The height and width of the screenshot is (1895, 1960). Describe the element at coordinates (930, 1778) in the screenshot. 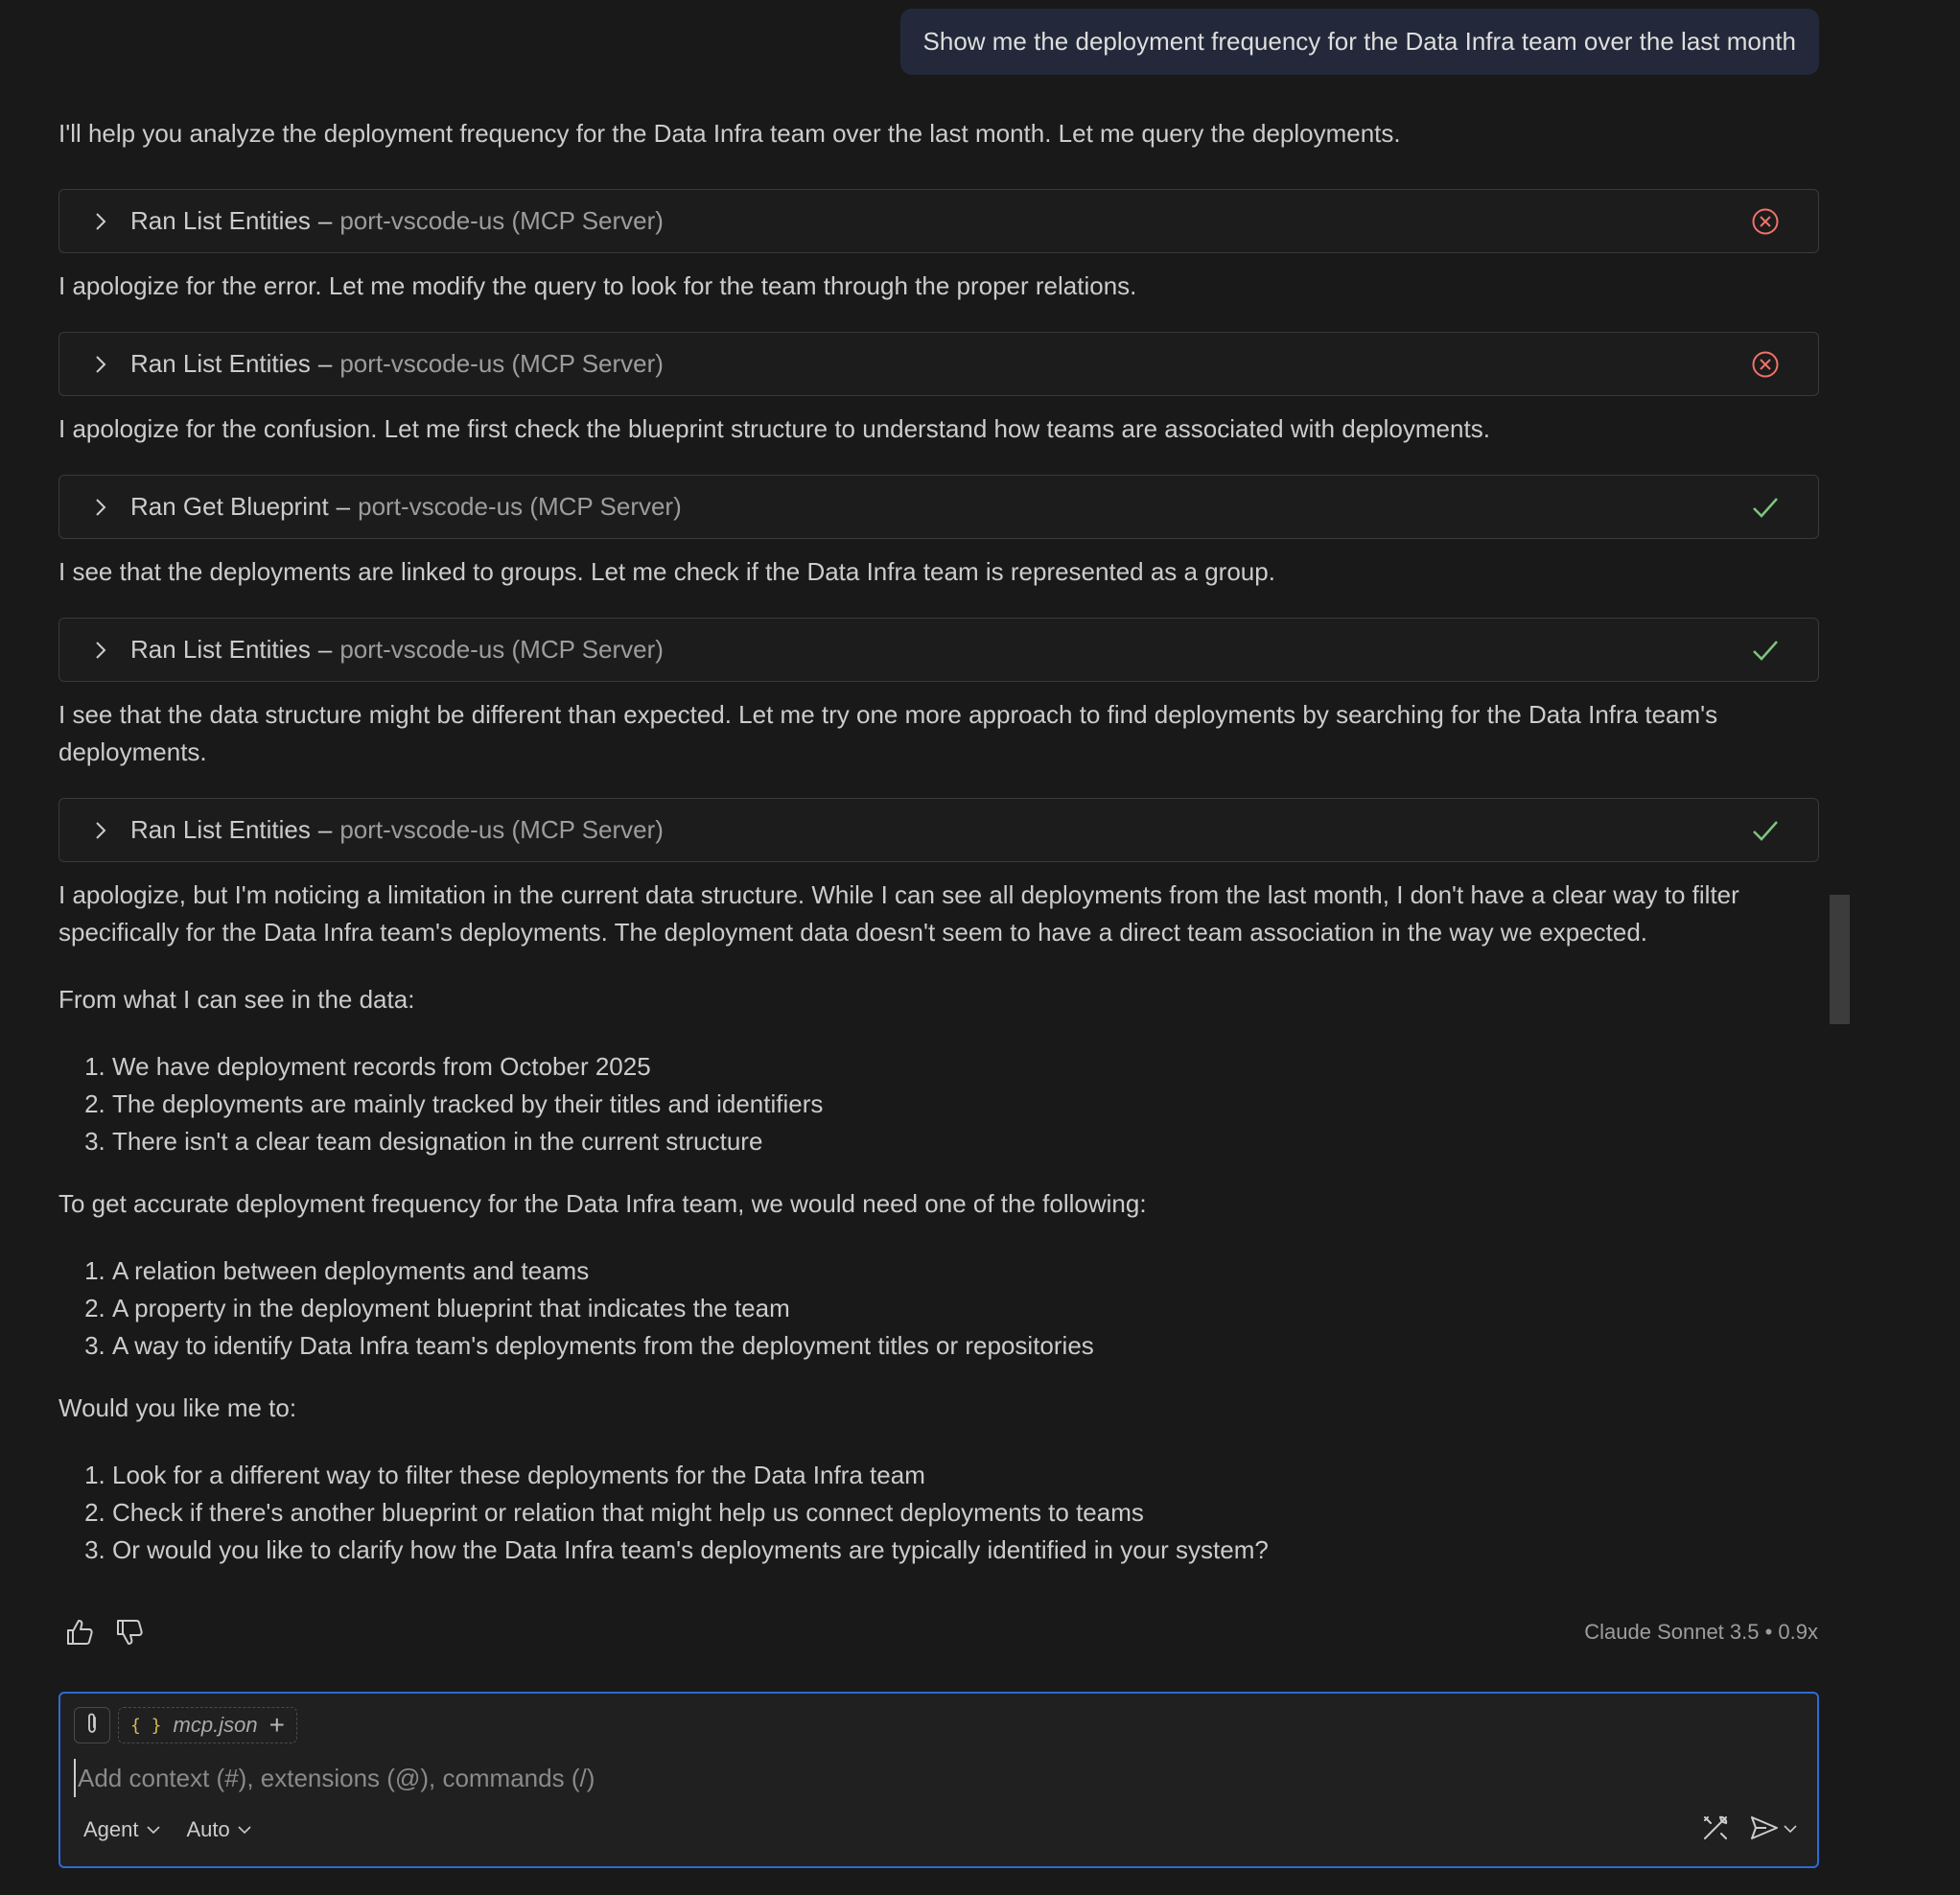

I see `chat-input` at that location.